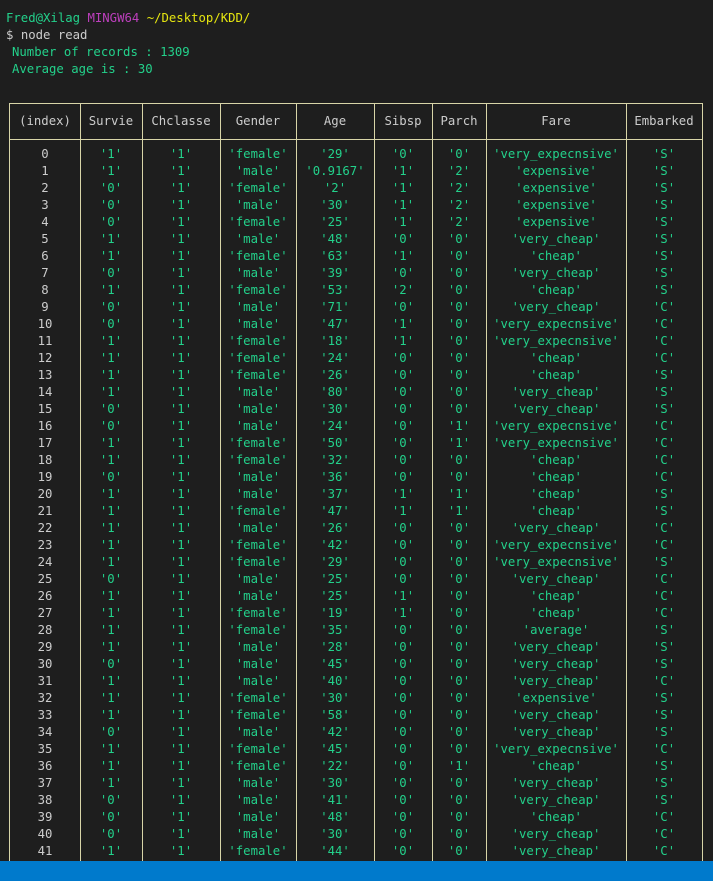 Image resolution: width=713 pixels, height=881 pixels. What do you see at coordinates (45, 681) in the screenshot?
I see `cell-index: 31` at bounding box center [45, 681].